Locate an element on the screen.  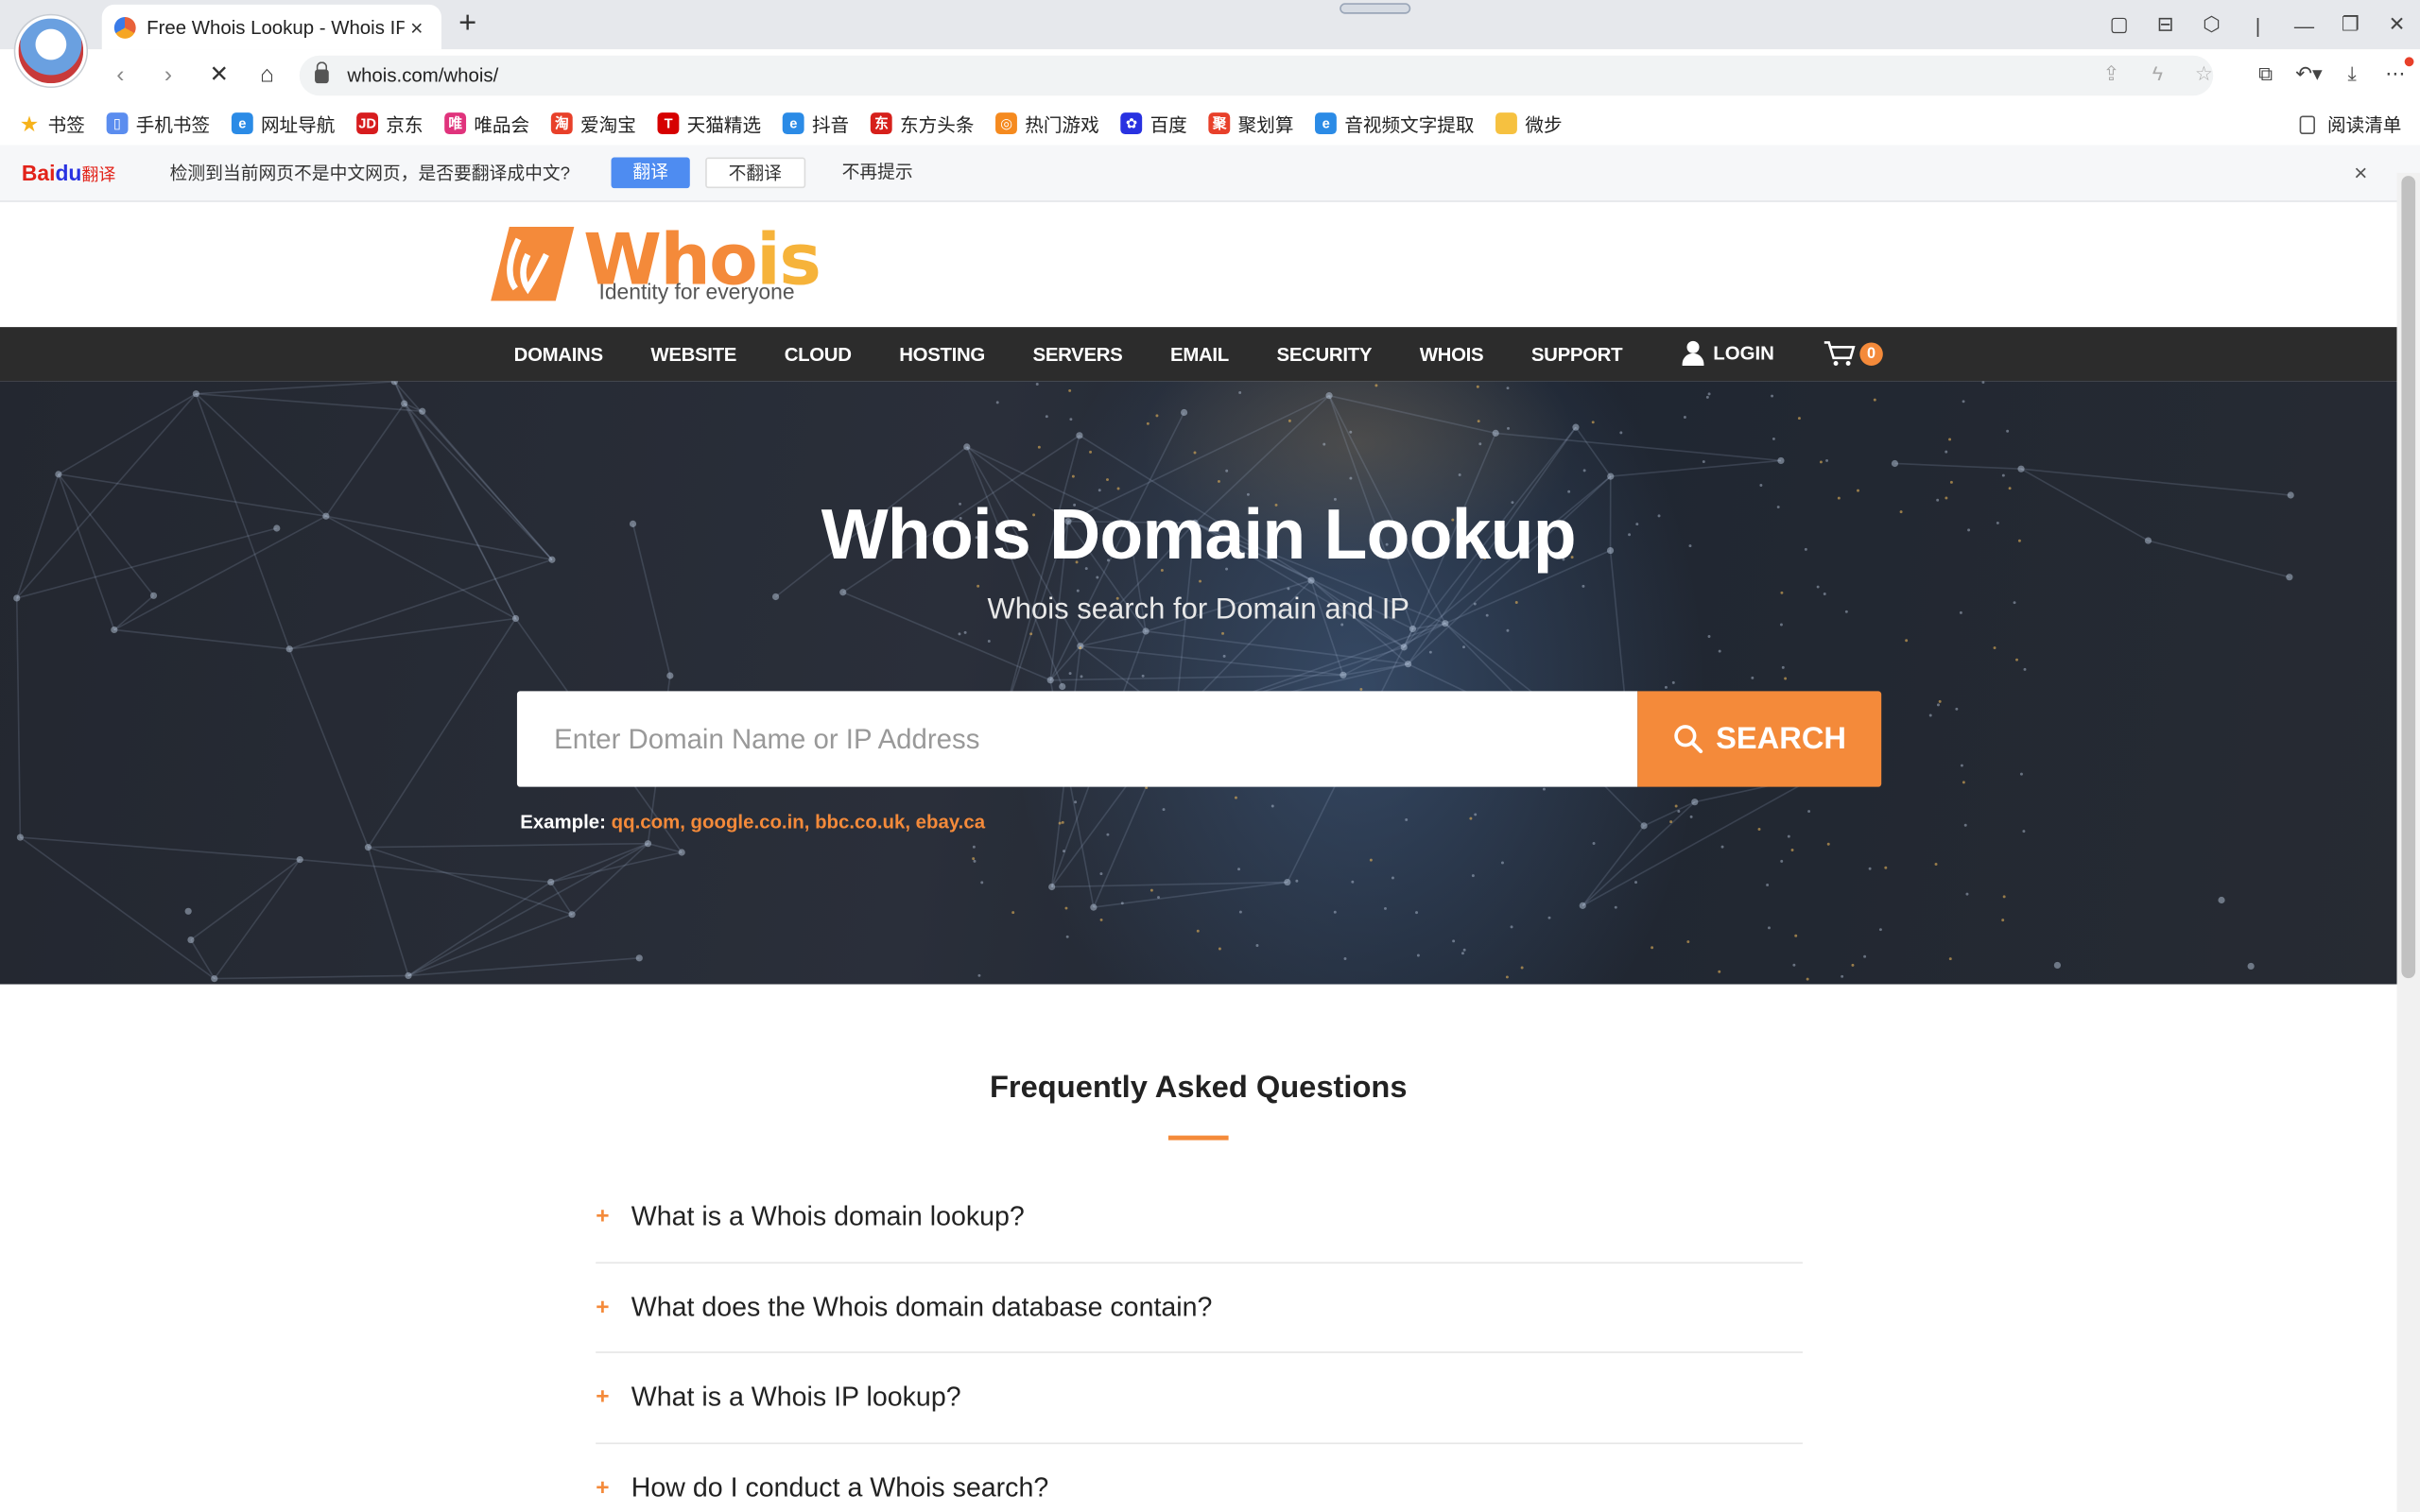
sidebar-toggle-icon: ▢ is located at coordinates (2119, 24).